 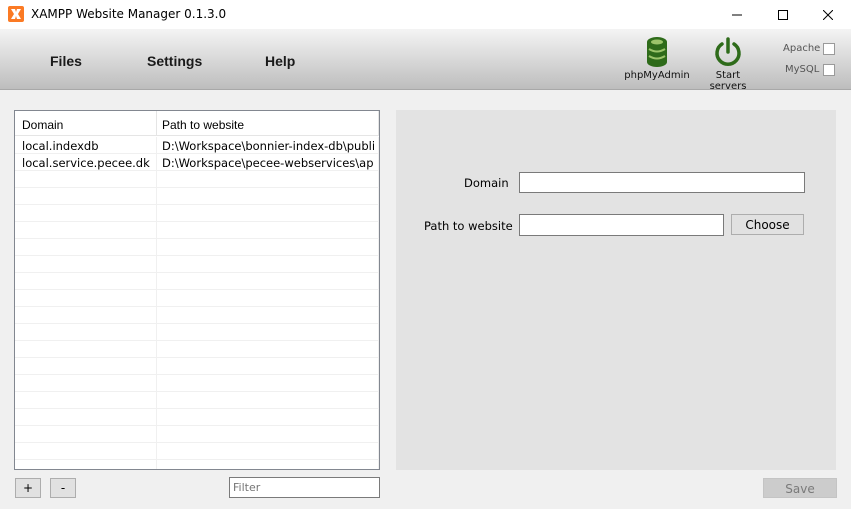 What do you see at coordinates (802, 48) in the screenshot?
I see `apache-label: Apache` at bounding box center [802, 48].